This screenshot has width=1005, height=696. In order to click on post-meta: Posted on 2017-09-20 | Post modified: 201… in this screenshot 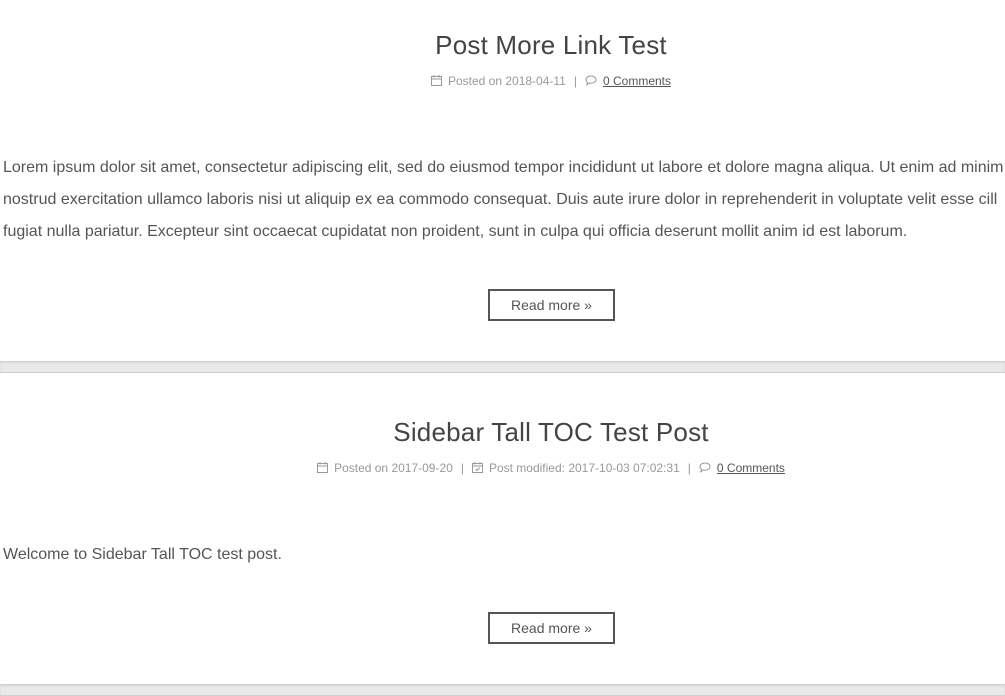, I will do `click(502, 468)`.